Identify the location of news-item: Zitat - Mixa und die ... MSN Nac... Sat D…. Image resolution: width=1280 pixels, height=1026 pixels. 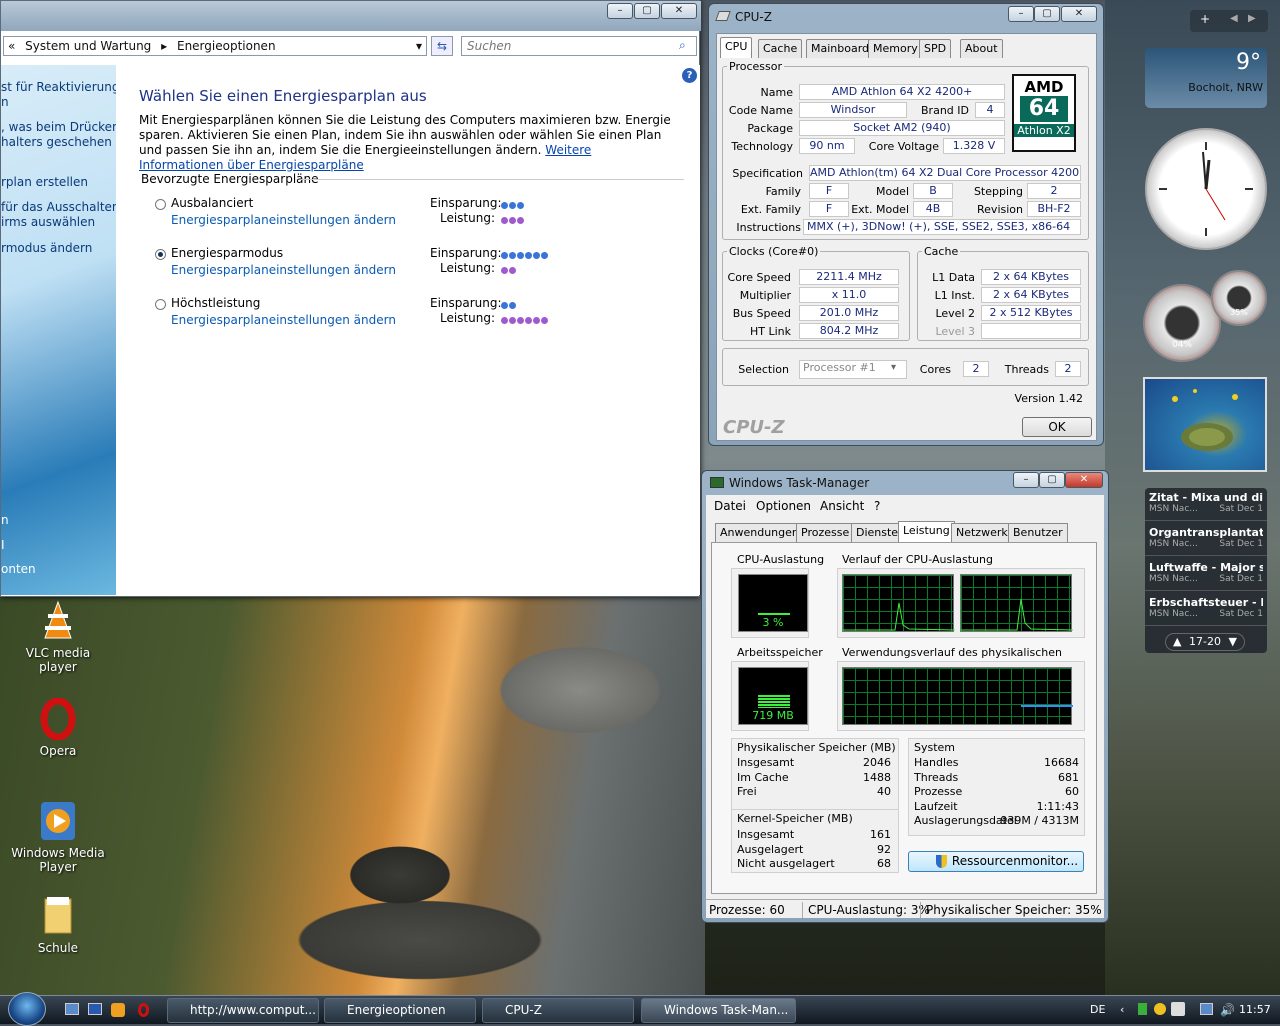
(1206, 504).